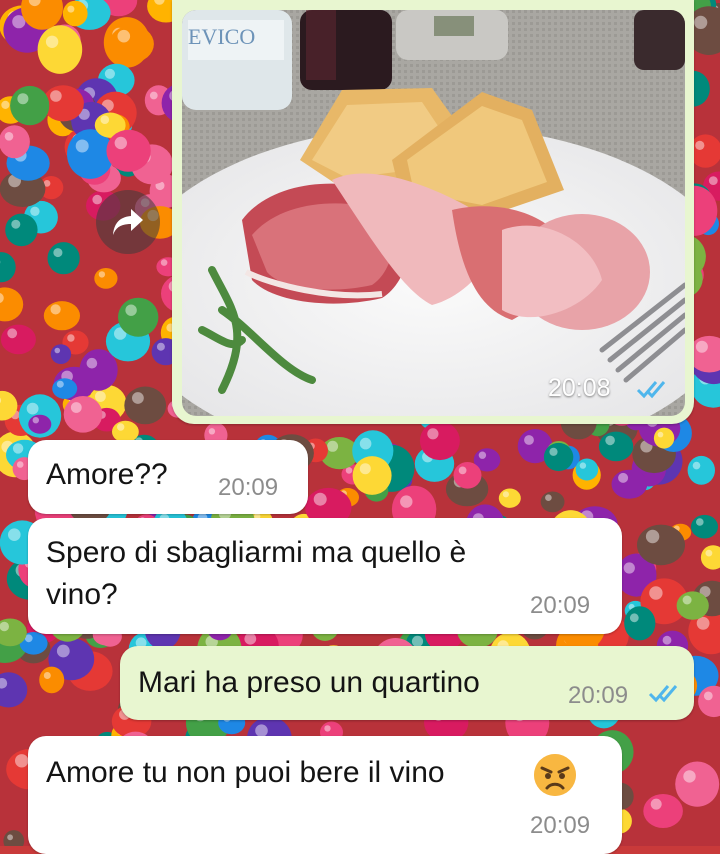  I want to click on message-text: Spero di sbagliarmi ma quello è vino?, so click(256, 574).